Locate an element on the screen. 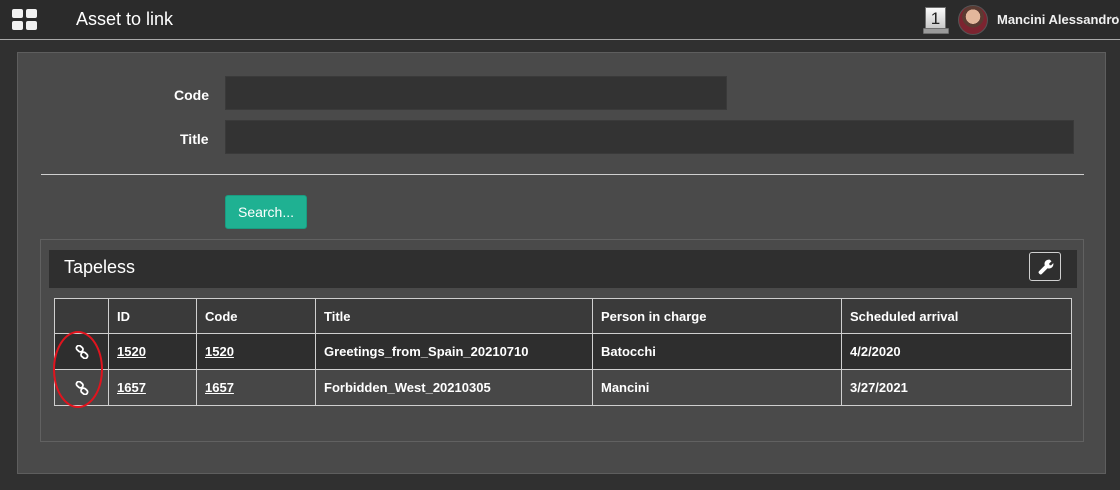 This screenshot has height=490, width=1120. notification-count: 1 is located at coordinates (935, 18).